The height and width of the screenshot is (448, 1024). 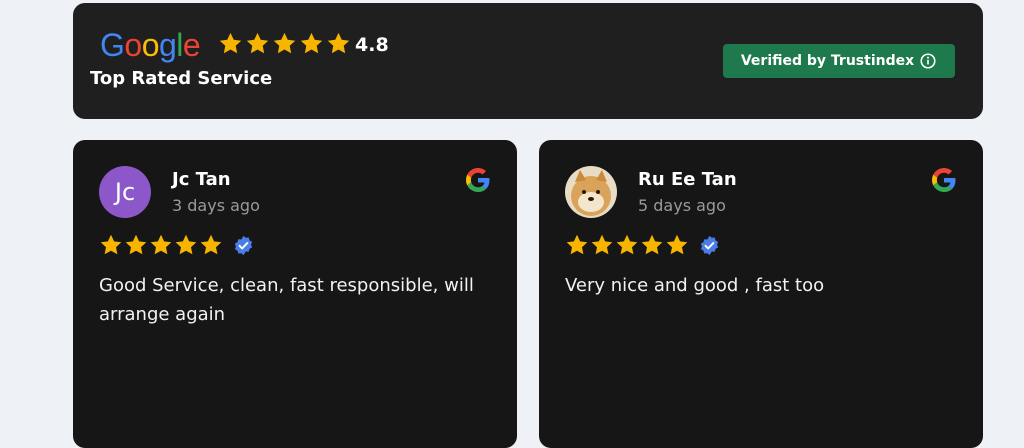 What do you see at coordinates (372, 45) in the screenshot?
I see `average-rating: 4.8` at bounding box center [372, 45].